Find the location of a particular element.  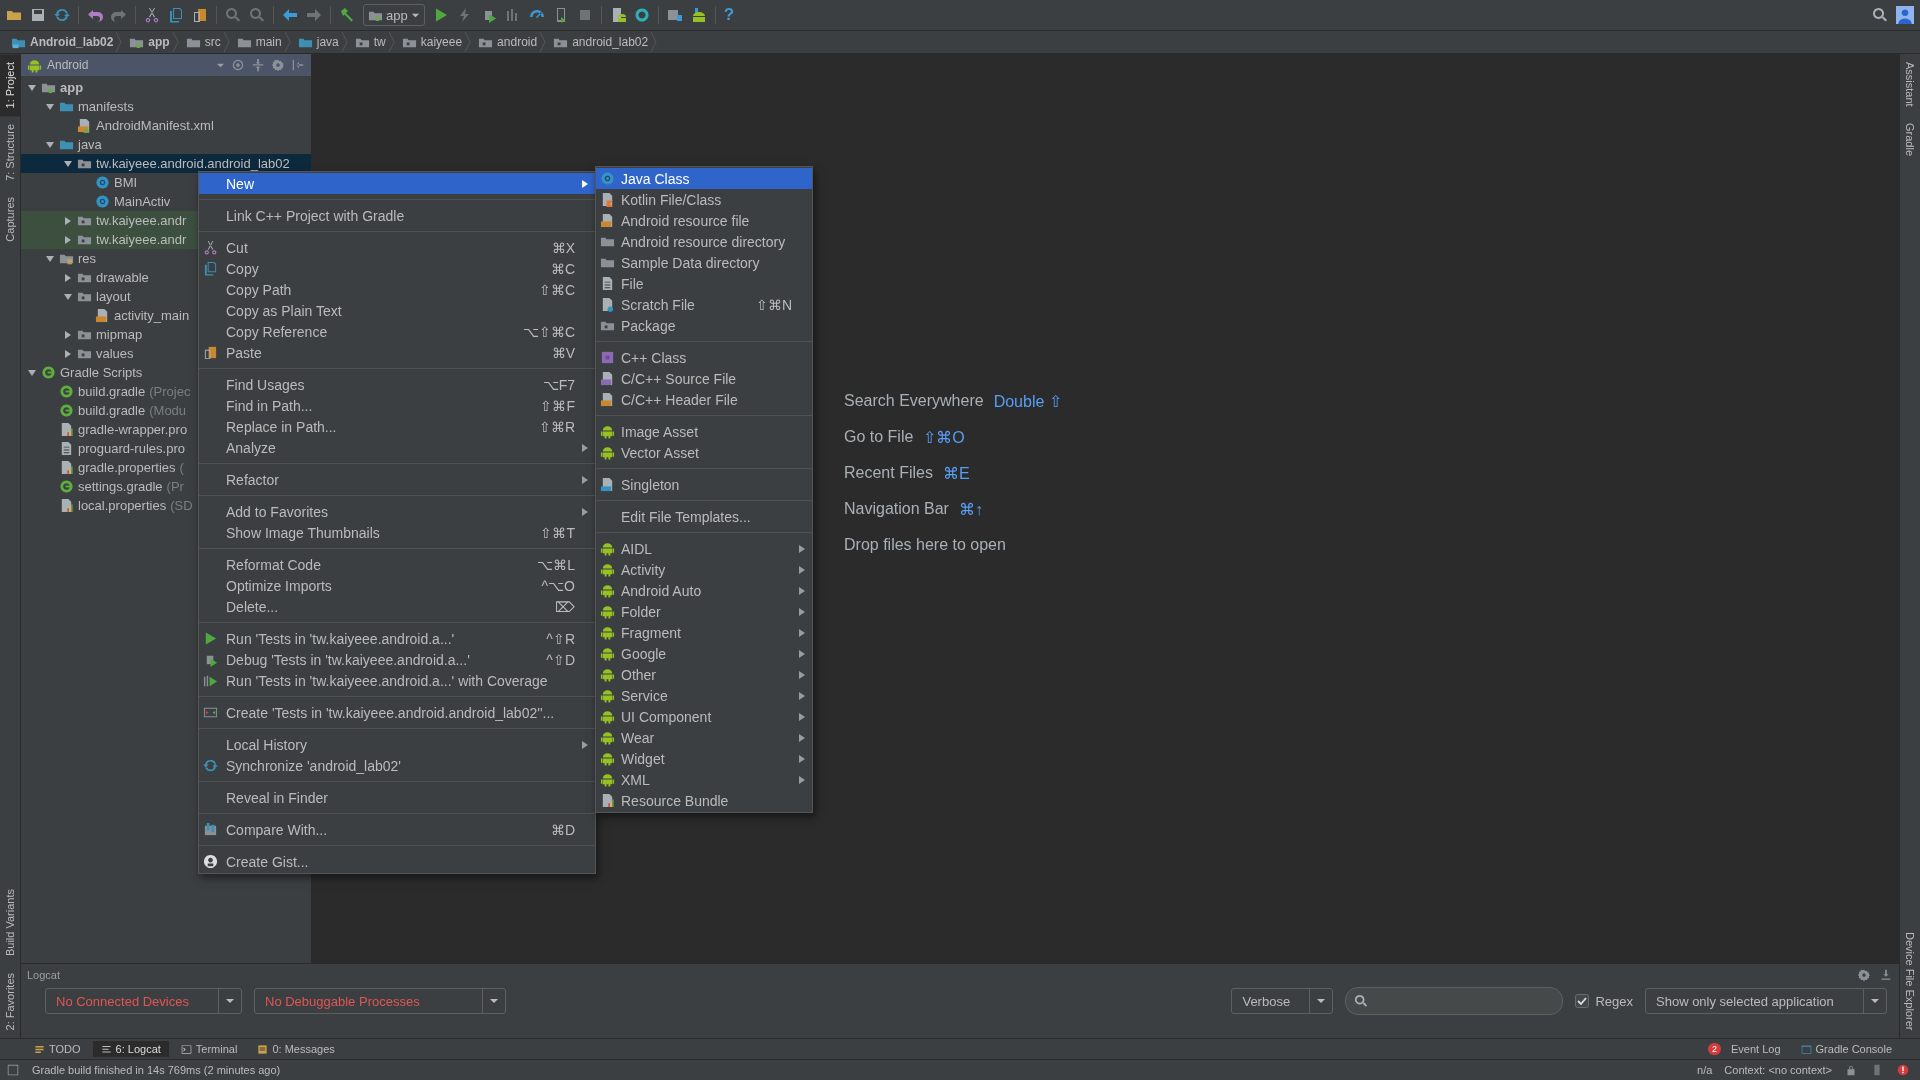

menu-item: Google is located at coordinates (704, 653).